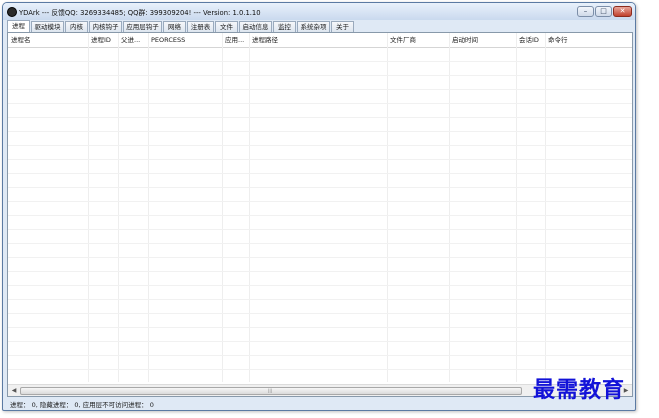 The height and width of the screenshot is (418, 659). What do you see at coordinates (48, 40) in the screenshot?
I see `column-header: 进程名` at bounding box center [48, 40].